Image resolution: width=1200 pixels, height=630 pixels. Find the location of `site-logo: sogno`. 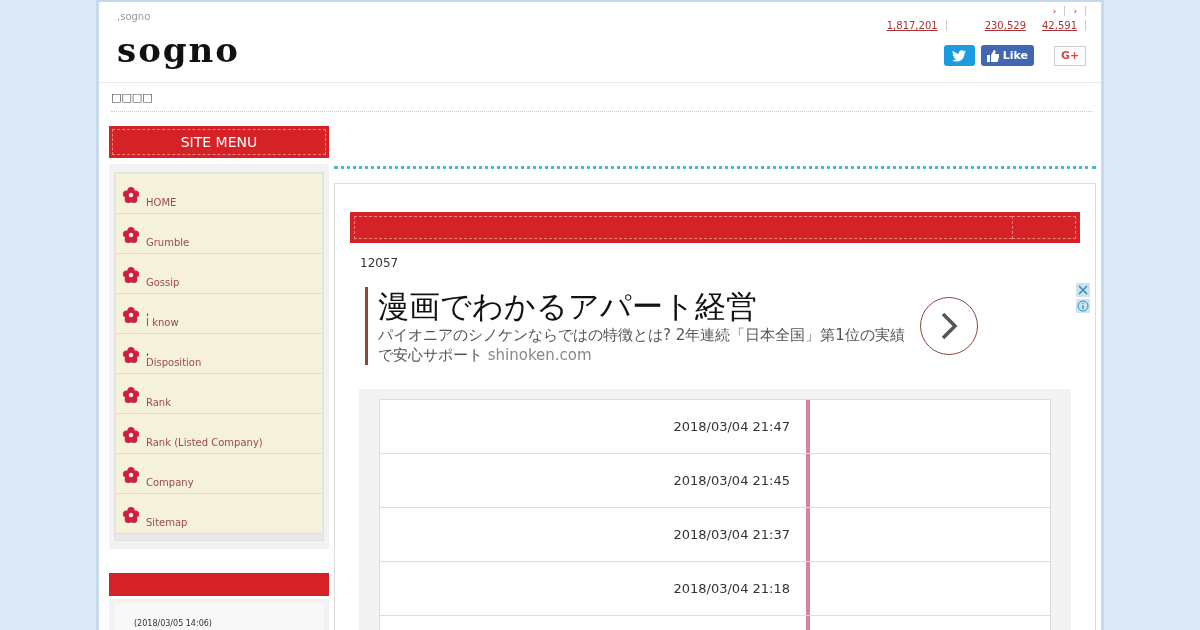

site-logo: sogno is located at coordinates (178, 50).